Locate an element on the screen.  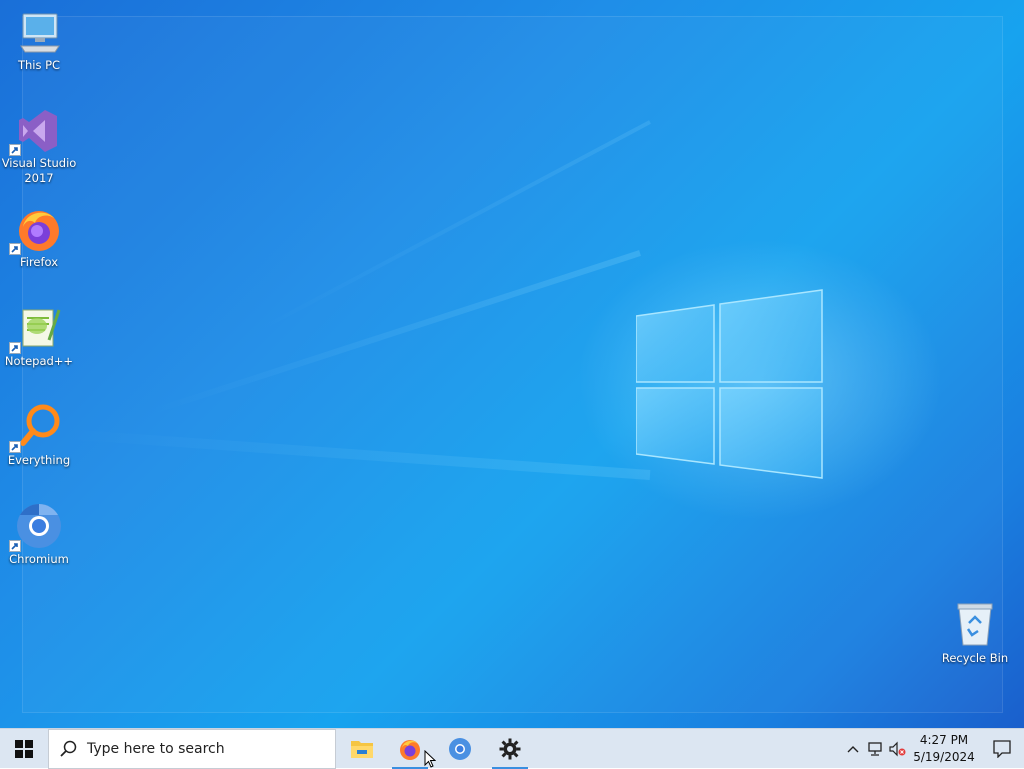
icon-label: Firefox is located at coordinates (39, 262).